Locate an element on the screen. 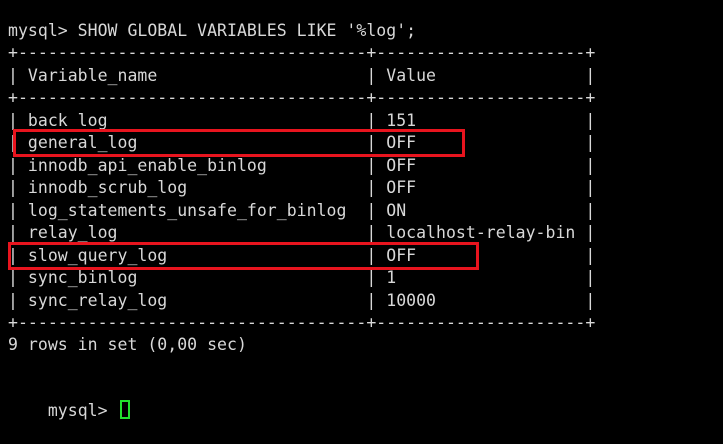  table-row: | slow_query_log | OFF | is located at coordinates (302, 255).